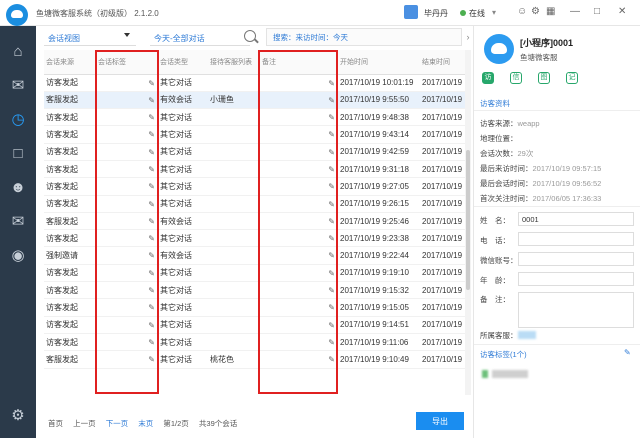  Describe the element at coordinates (575, 11) in the screenshot. I see `minimize-icon: —` at that location.